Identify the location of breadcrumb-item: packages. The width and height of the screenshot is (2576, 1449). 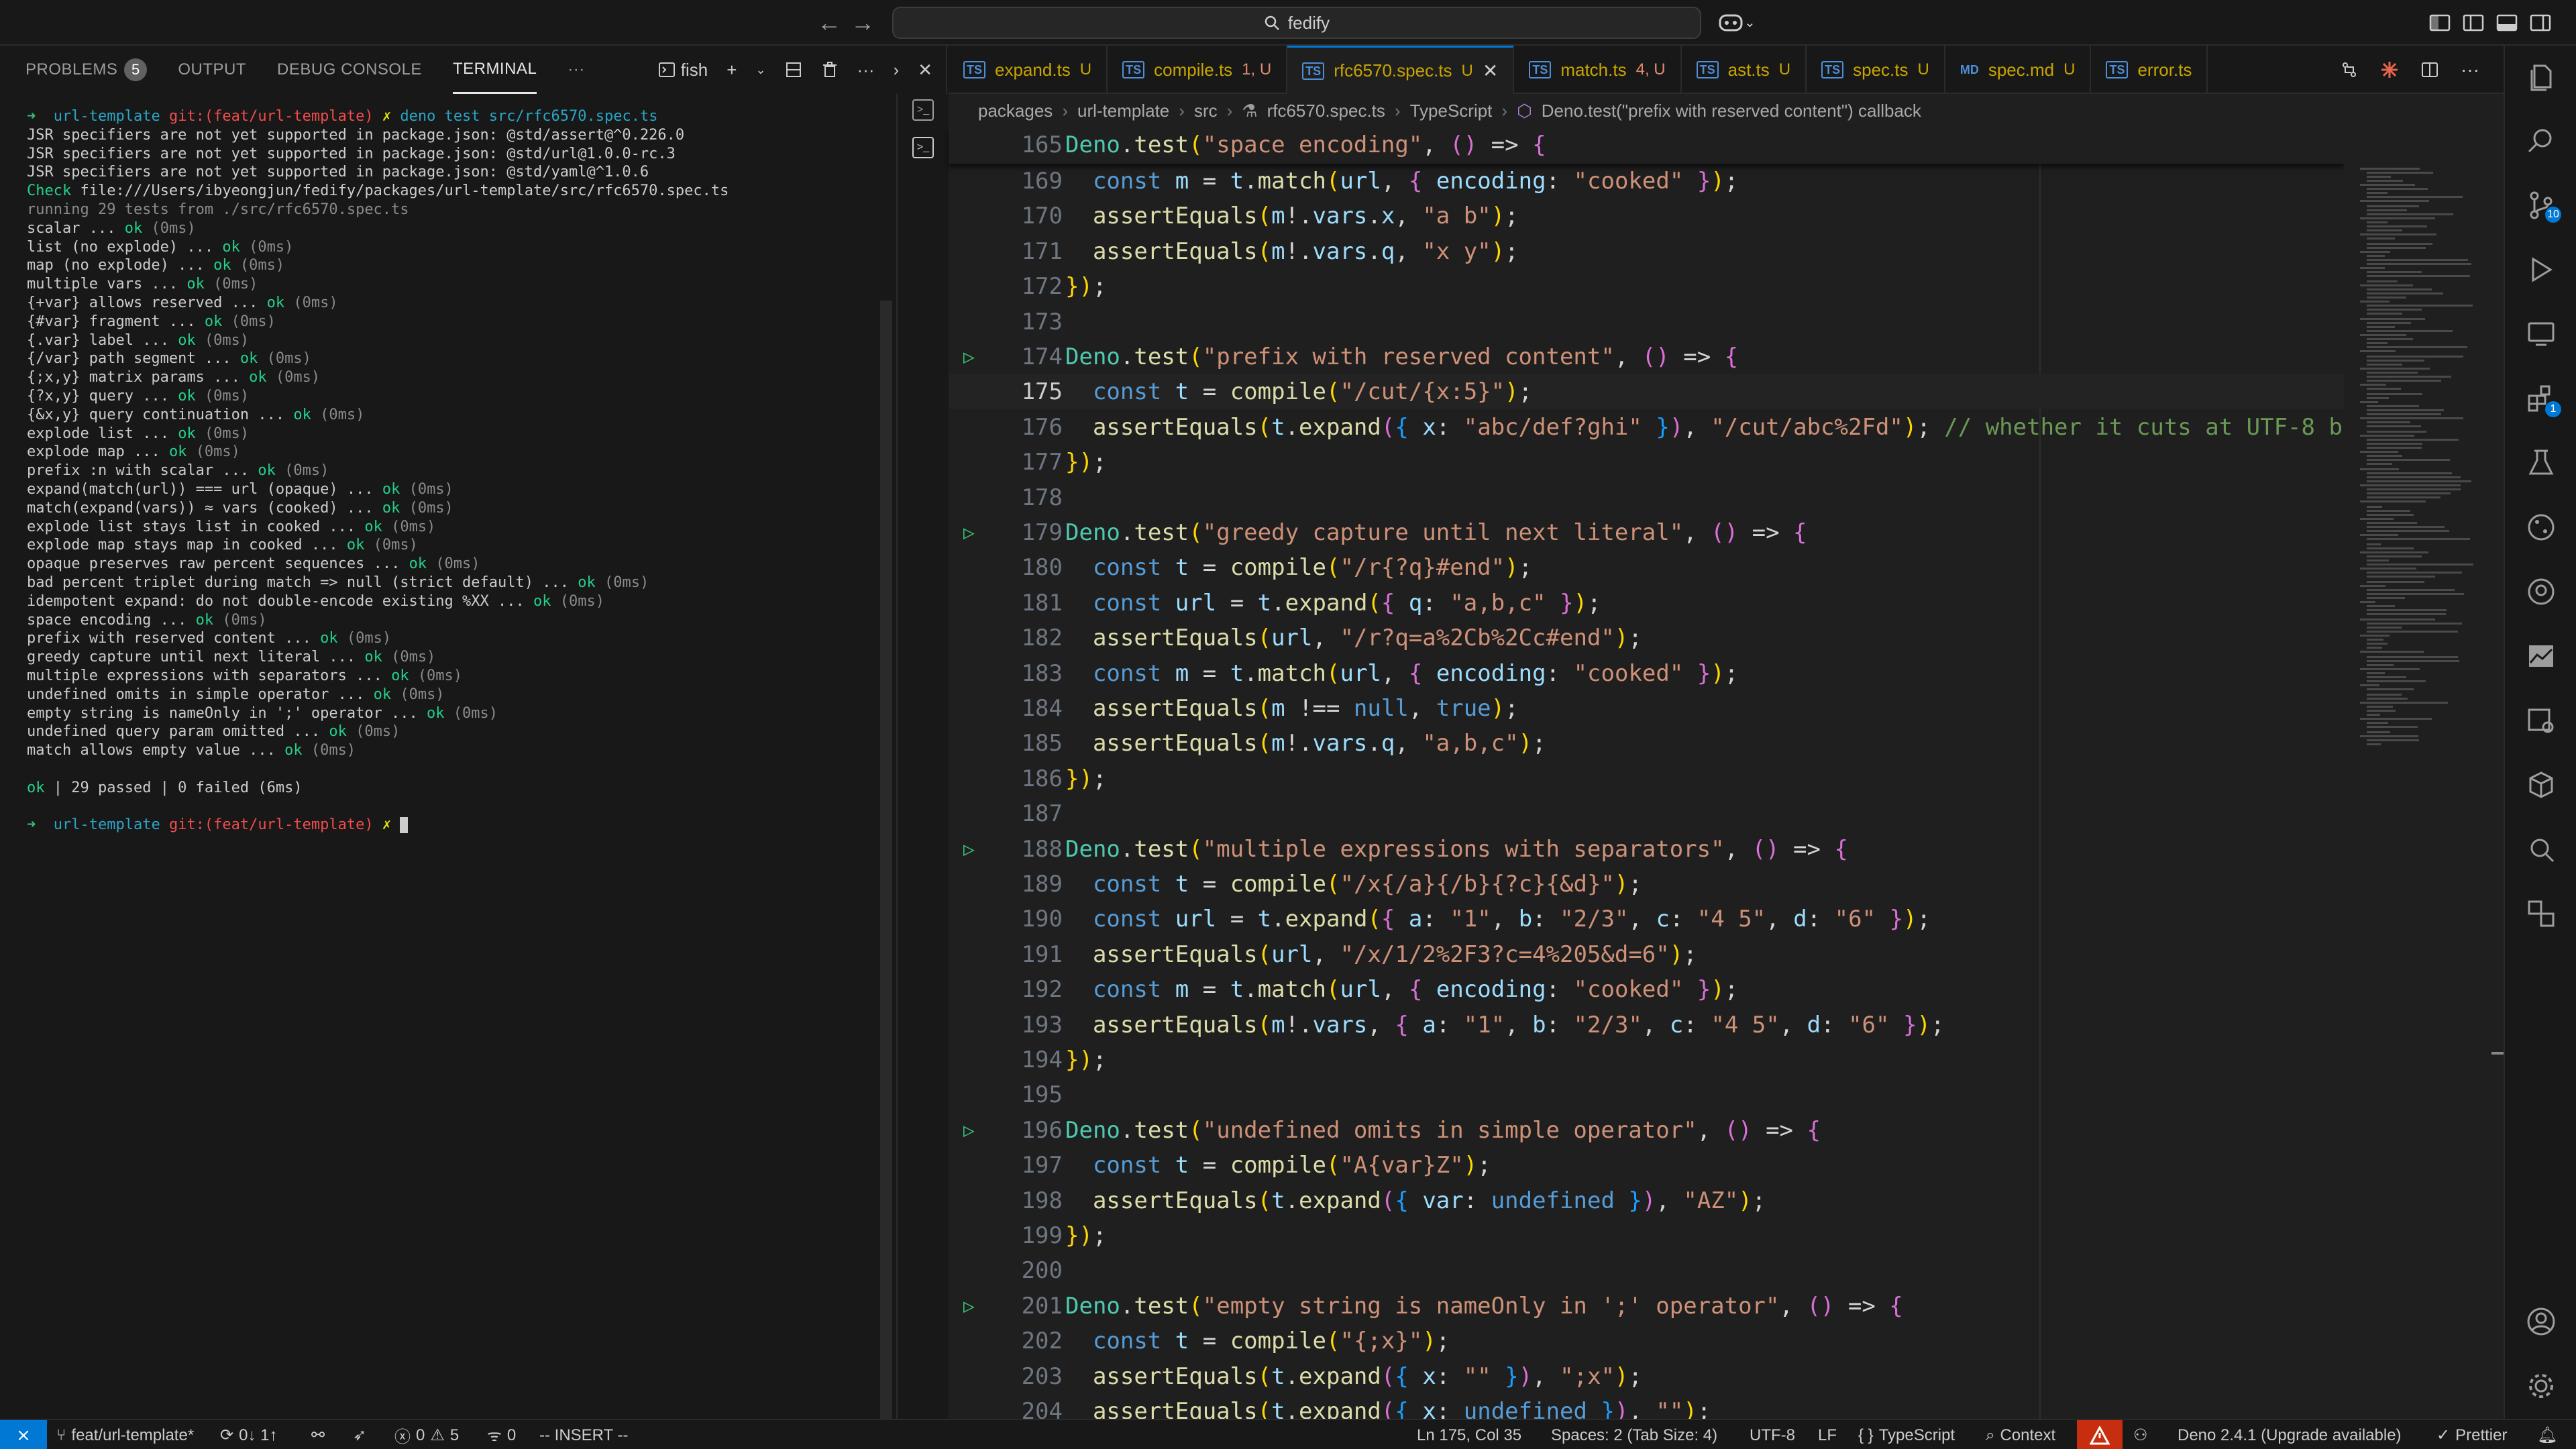
(1015, 111).